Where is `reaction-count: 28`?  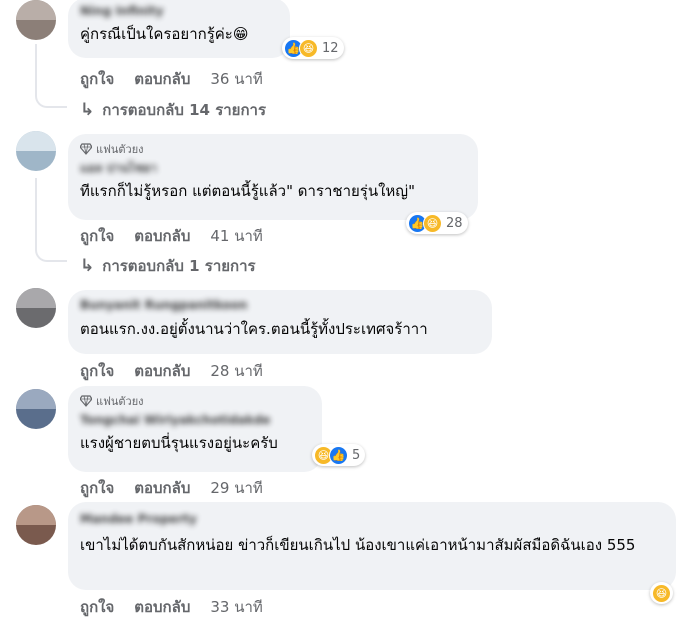 reaction-count: 28 is located at coordinates (454, 223).